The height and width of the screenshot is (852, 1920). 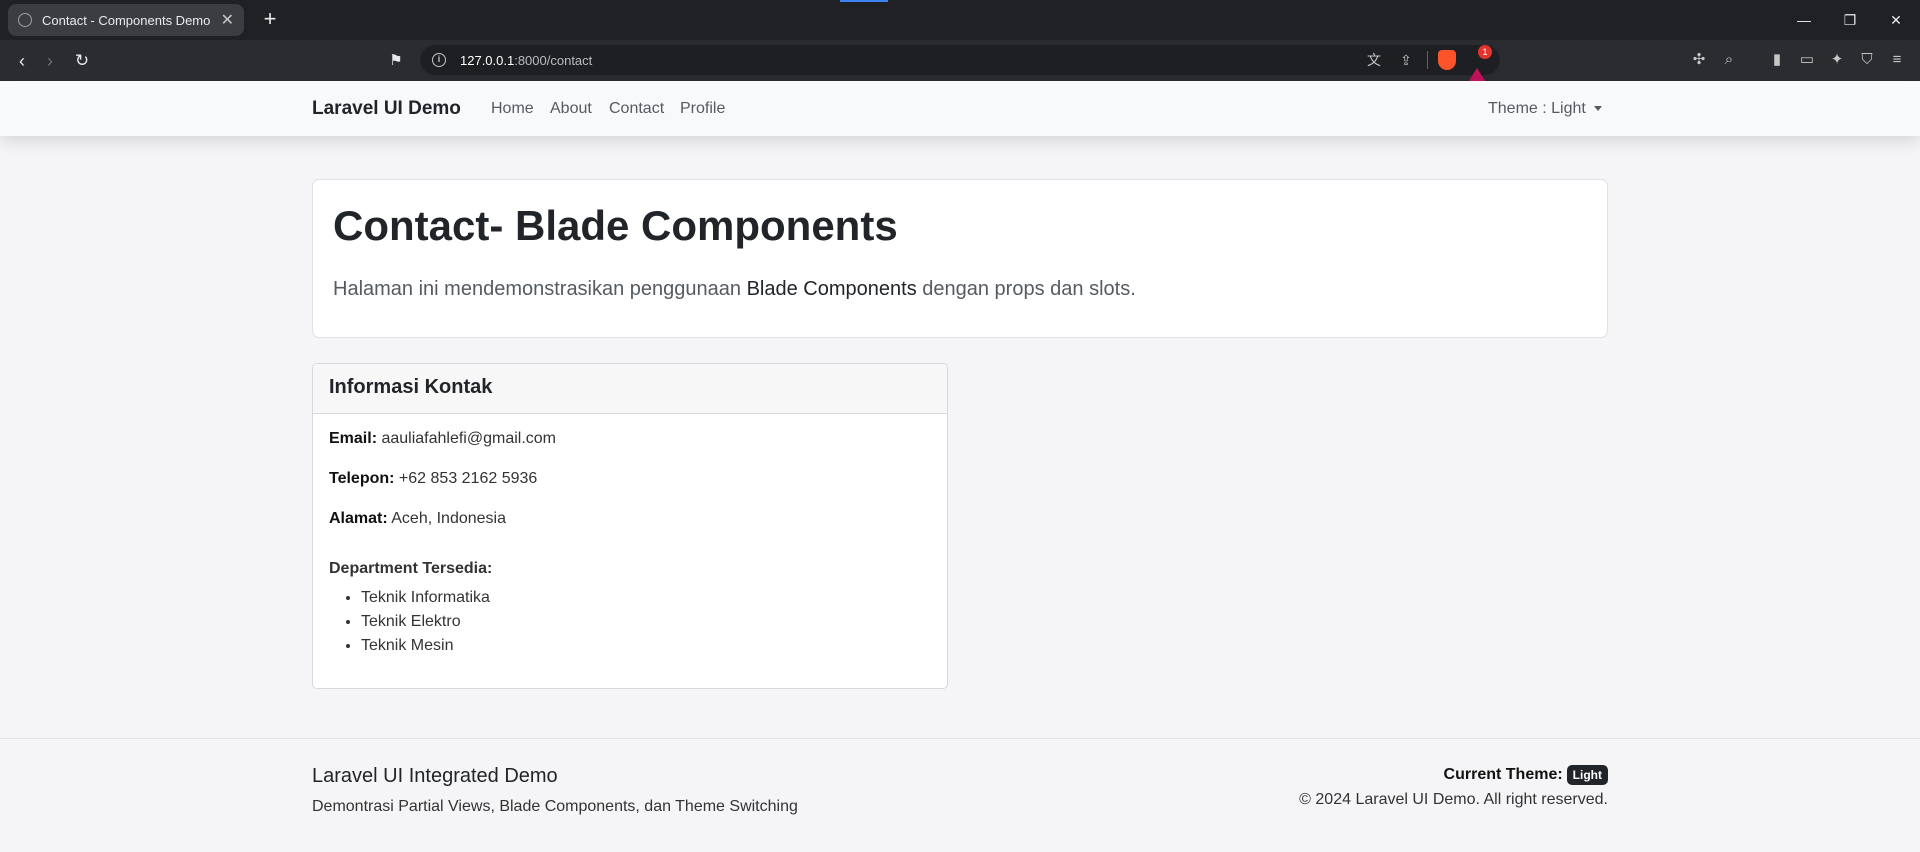 I want to click on brave-shields-icon, so click(x=1447, y=60).